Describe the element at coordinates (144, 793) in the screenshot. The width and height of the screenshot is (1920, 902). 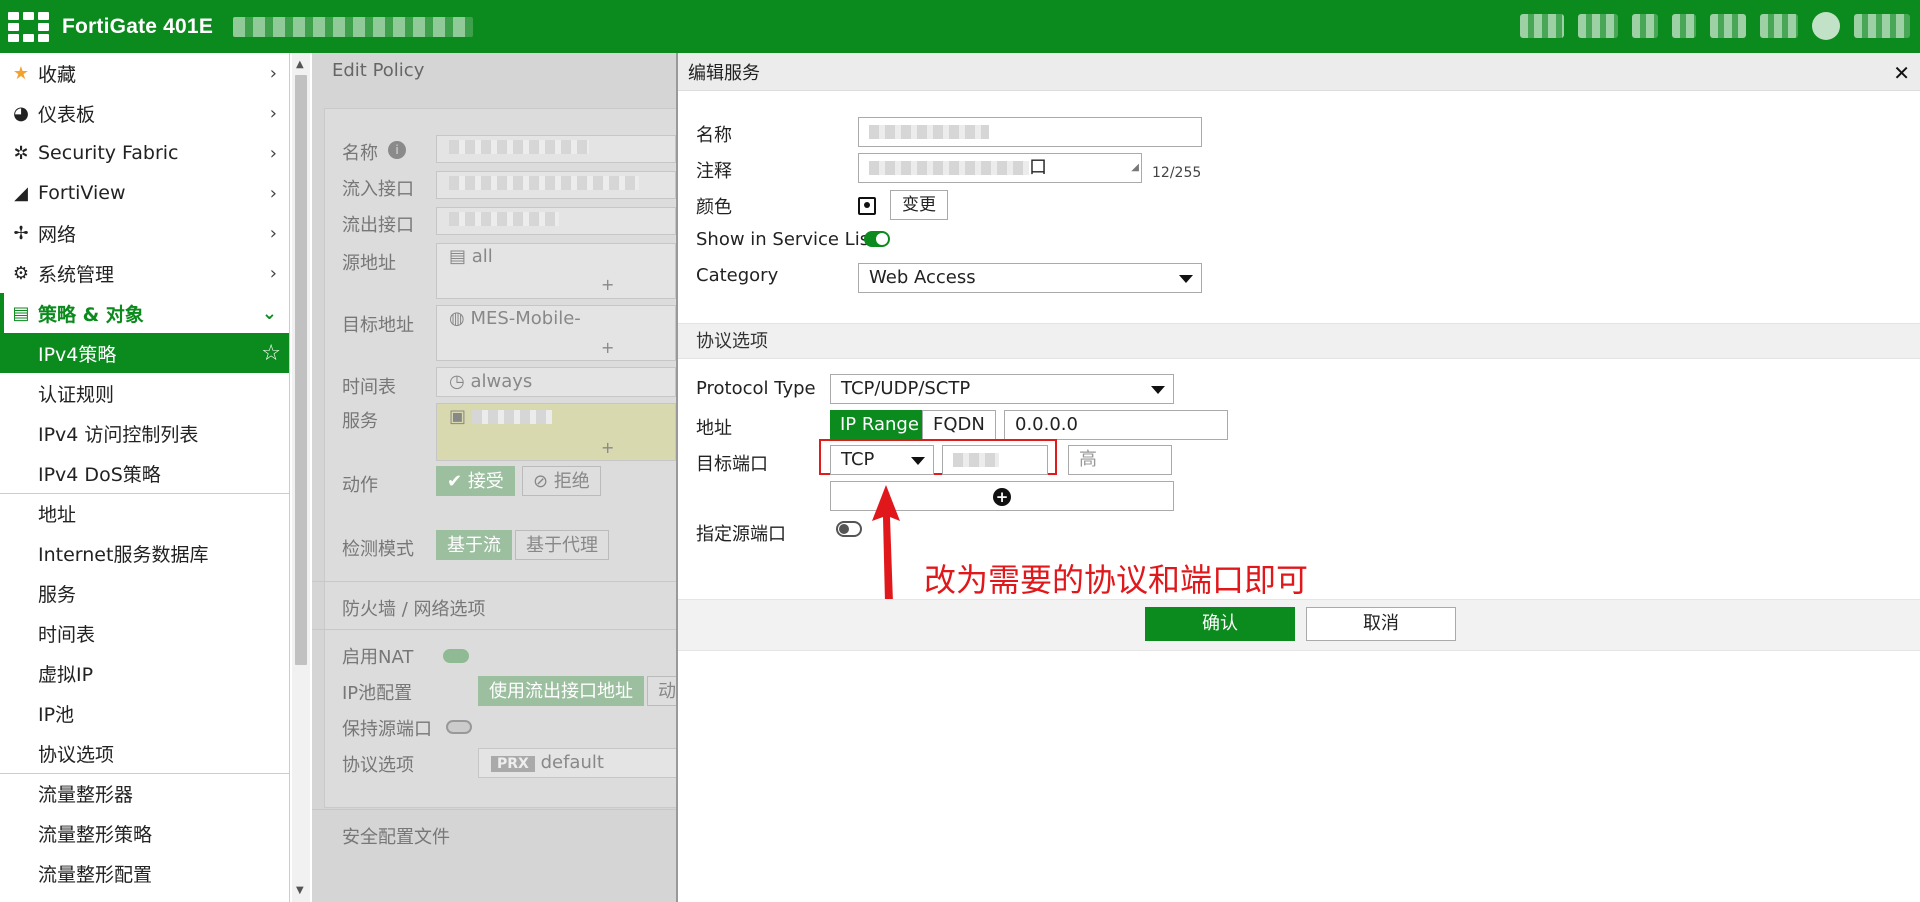
I see `sidebar-subitem-11: 流量整形器` at that location.